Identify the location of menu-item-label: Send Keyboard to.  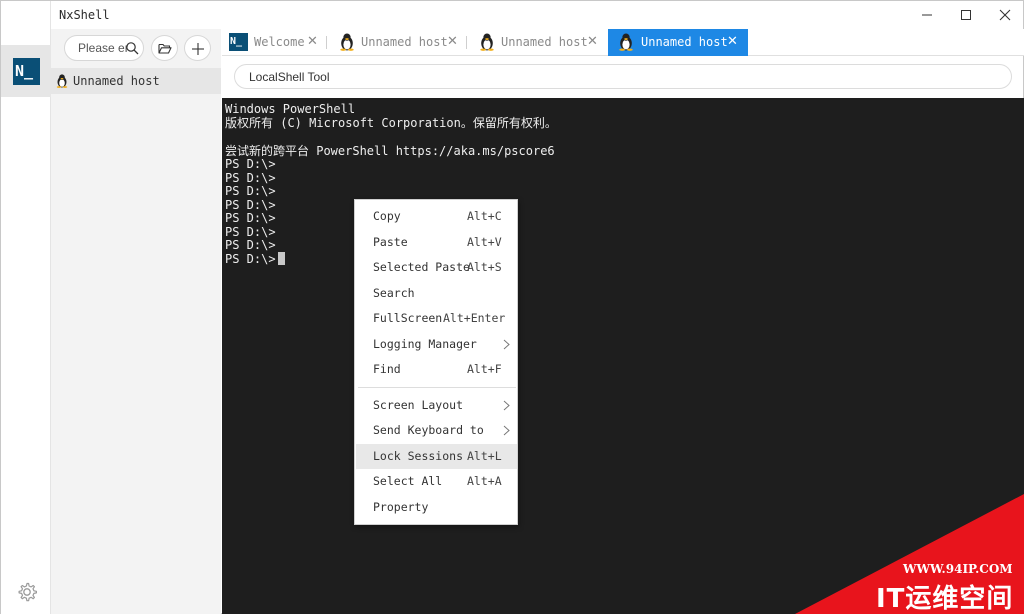
(428, 430).